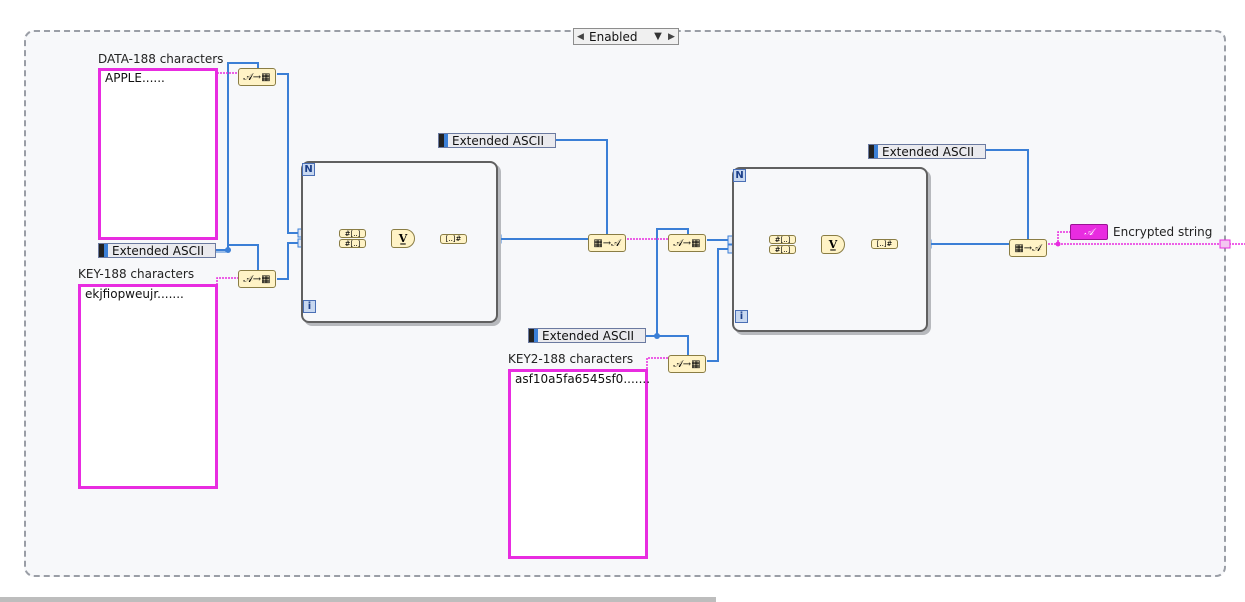 The image size is (1245, 602). Describe the element at coordinates (136, 274) in the screenshot. I see `key-control-label: KEY-188 characters` at that location.